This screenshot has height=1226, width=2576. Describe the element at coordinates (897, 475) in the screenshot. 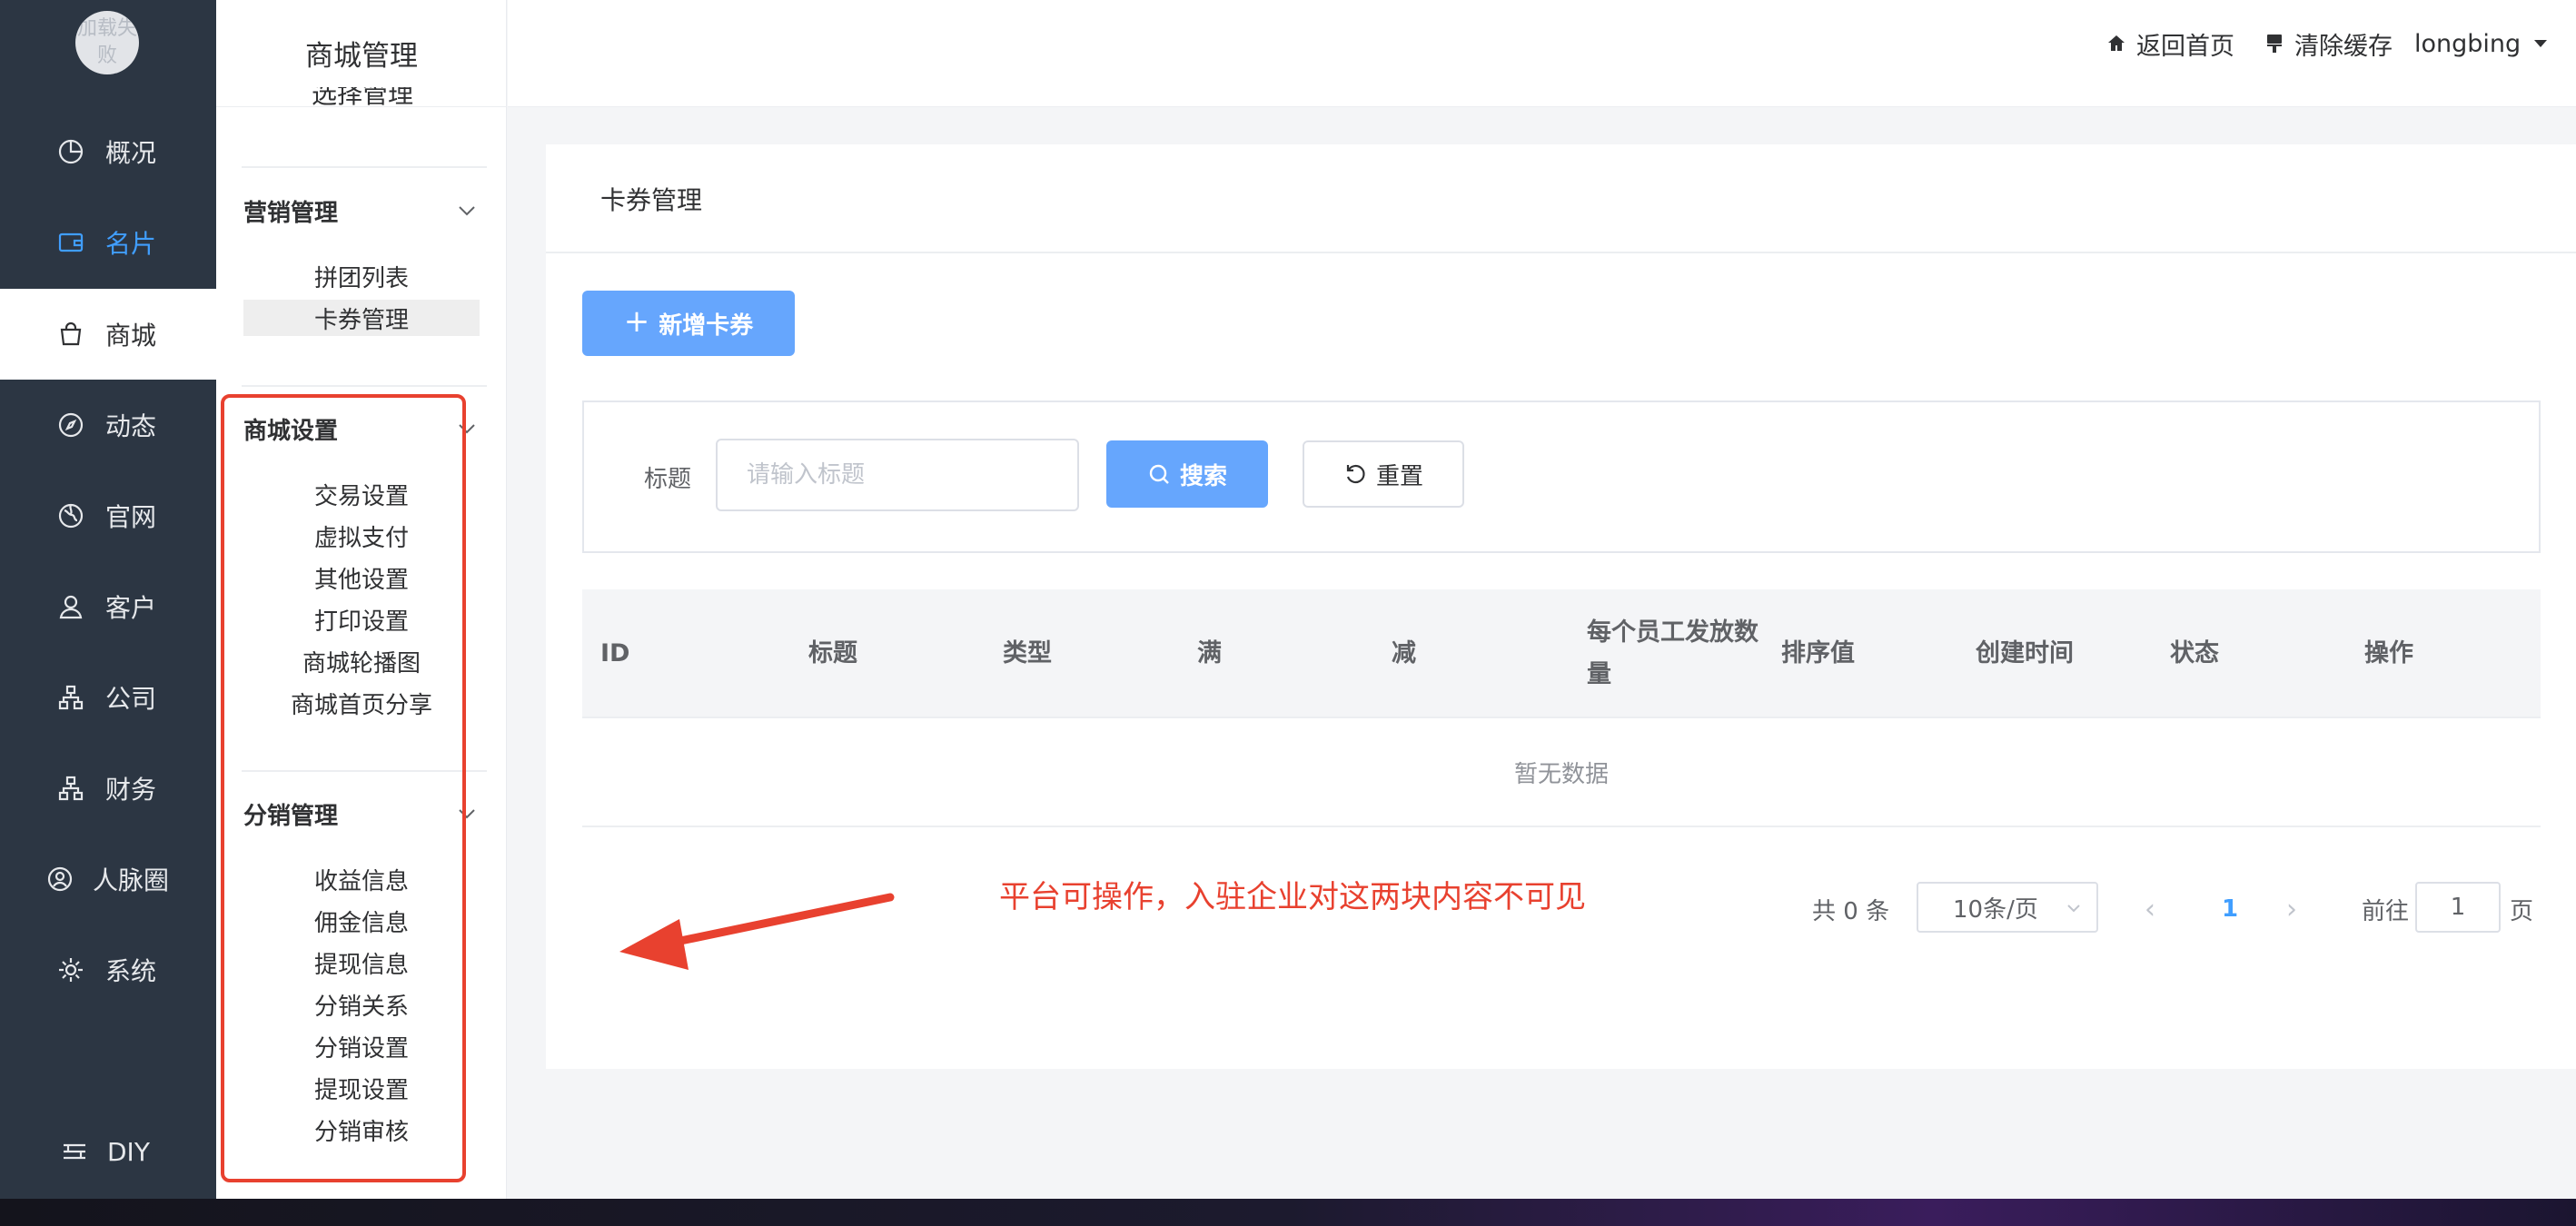

I see `title-search-input` at that location.